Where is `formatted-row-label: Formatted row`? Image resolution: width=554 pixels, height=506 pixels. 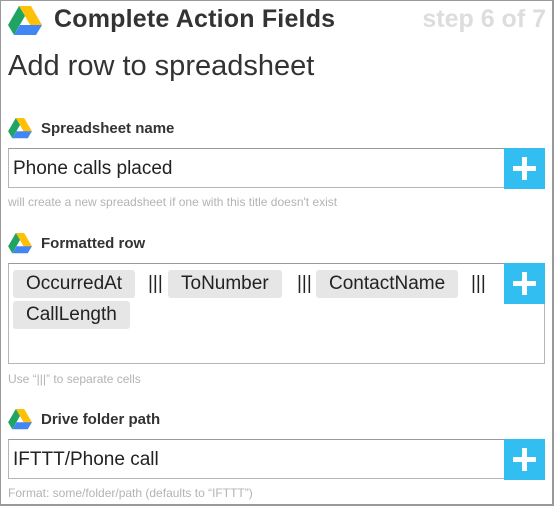
formatted-row-label: Formatted row is located at coordinates (93, 243).